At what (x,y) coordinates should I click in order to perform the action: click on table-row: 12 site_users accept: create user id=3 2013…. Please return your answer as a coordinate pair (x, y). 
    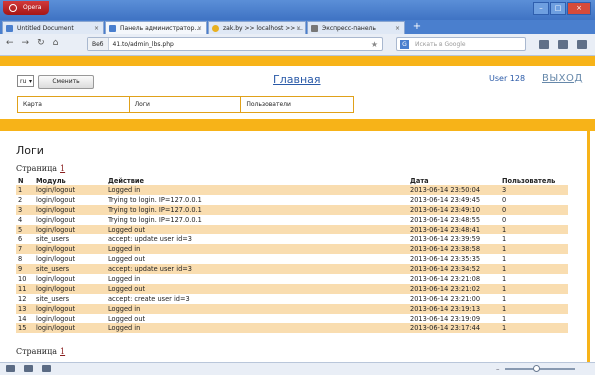
    Looking at the image, I should click on (292, 299).